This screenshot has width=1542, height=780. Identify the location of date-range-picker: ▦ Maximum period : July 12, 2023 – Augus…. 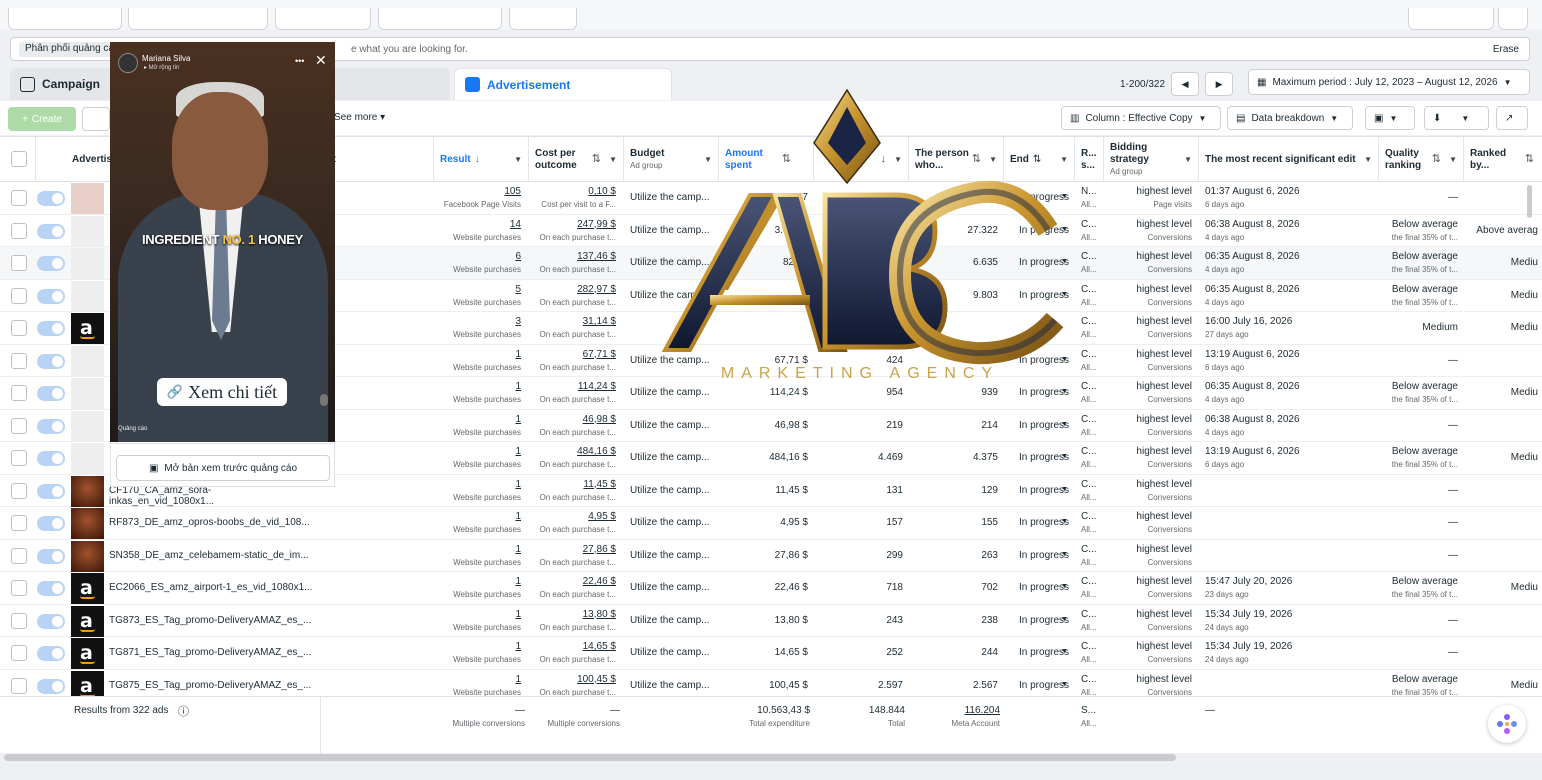
(1389, 82).